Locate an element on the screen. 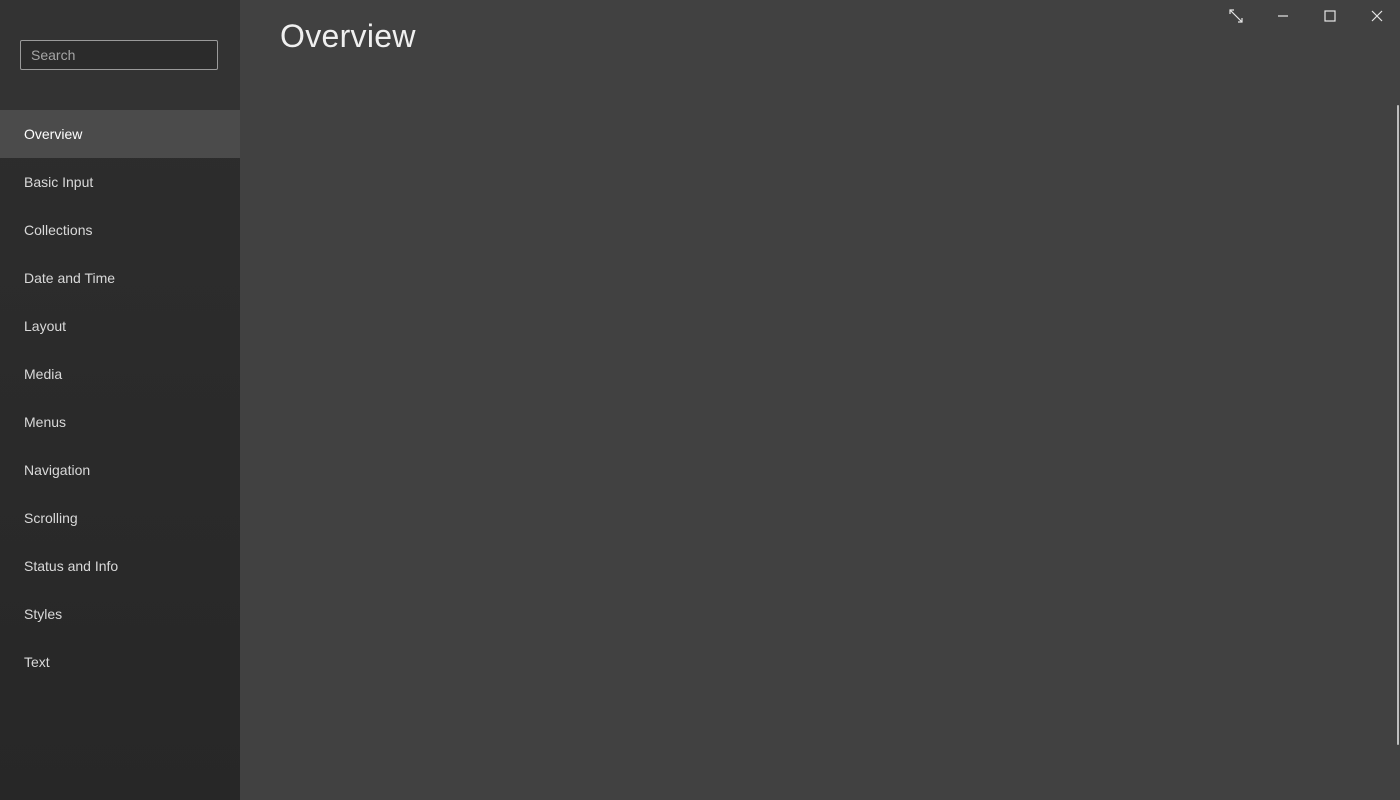 The width and height of the screenshot is (1400, 800). sidebar-item-label: Collections is located at coordinates (58, 230).